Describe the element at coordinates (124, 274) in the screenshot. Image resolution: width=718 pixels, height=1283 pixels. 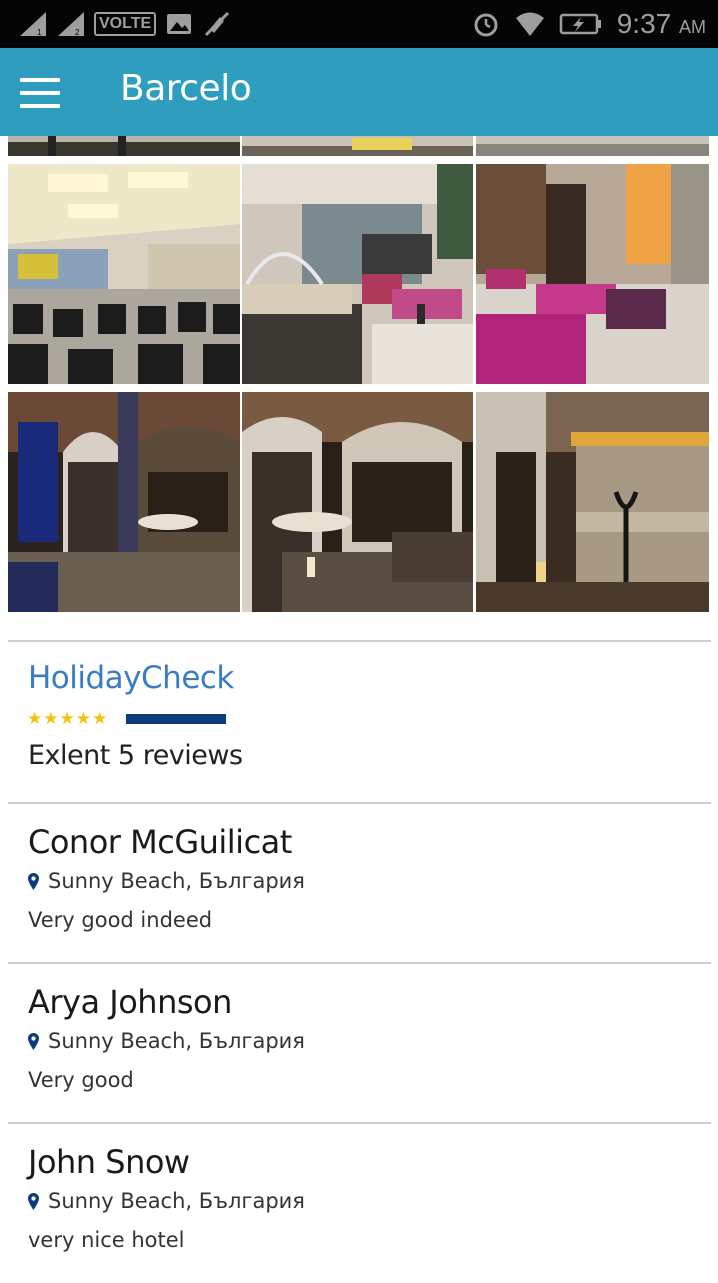
I see `gallery-photo-conference-hall` at that location.